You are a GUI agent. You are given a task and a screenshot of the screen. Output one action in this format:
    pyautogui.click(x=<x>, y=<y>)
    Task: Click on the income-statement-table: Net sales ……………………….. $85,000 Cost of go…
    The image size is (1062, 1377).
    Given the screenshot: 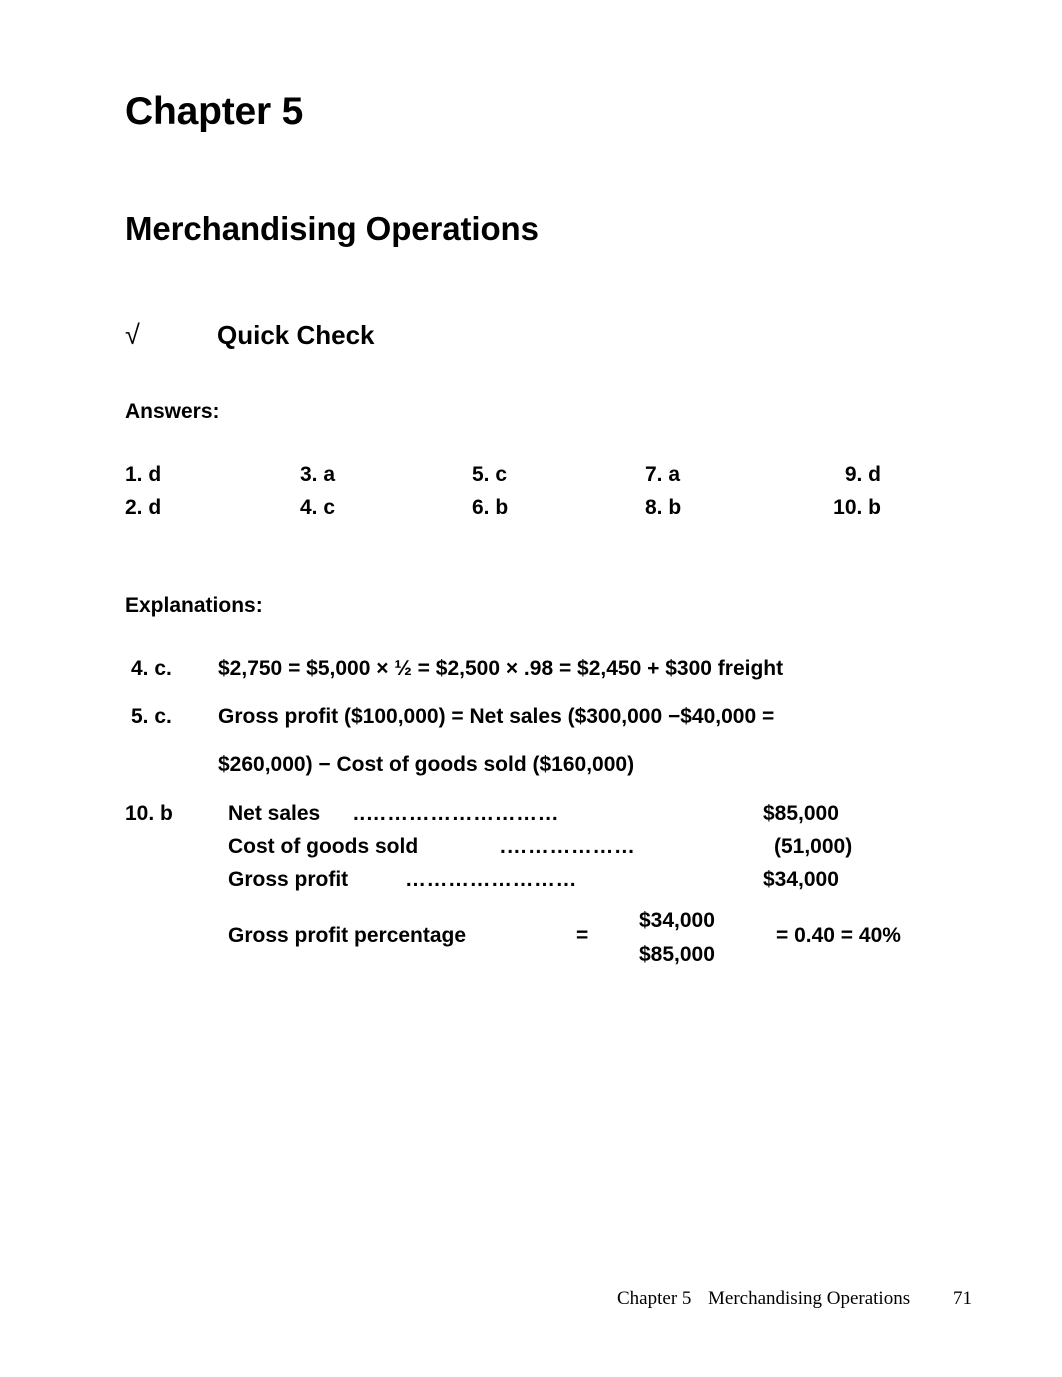 What is the action you would take?
    pyautogui.click(x=540, y=852)
    